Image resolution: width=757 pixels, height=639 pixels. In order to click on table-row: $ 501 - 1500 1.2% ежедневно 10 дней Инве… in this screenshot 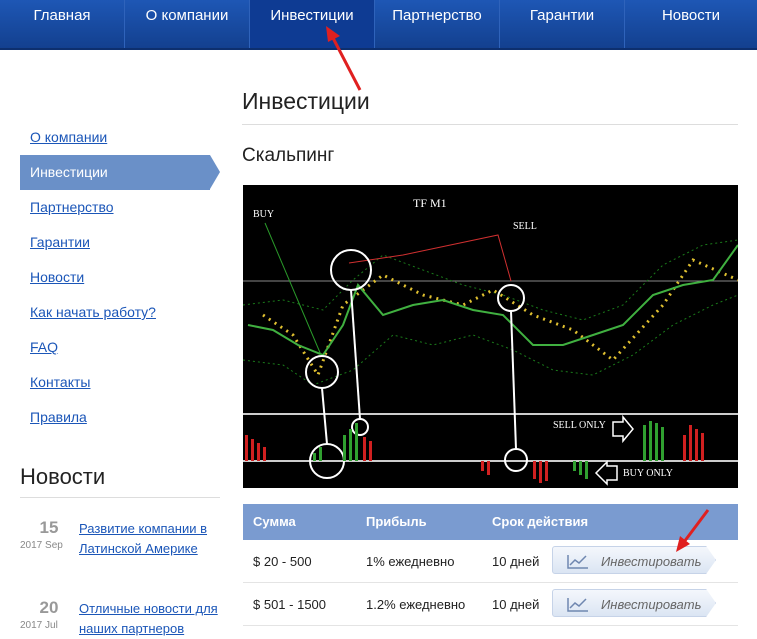, I will do `click(490, 604)`.